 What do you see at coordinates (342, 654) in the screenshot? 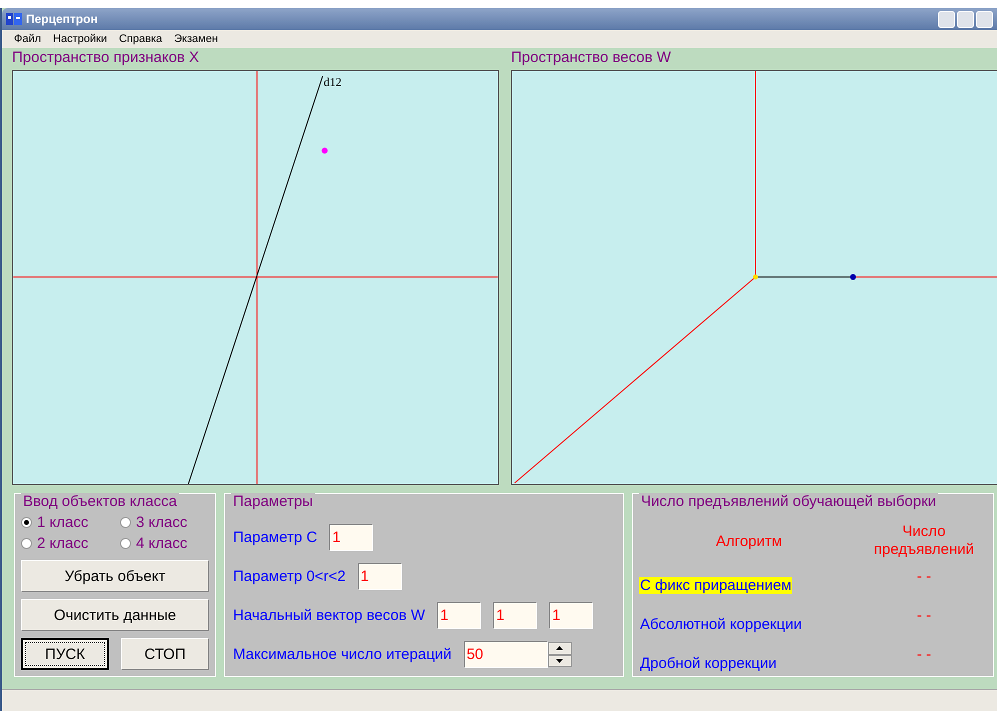
I see `parameter-label: Максимальное число итераций` at bounding box center [342, 654].